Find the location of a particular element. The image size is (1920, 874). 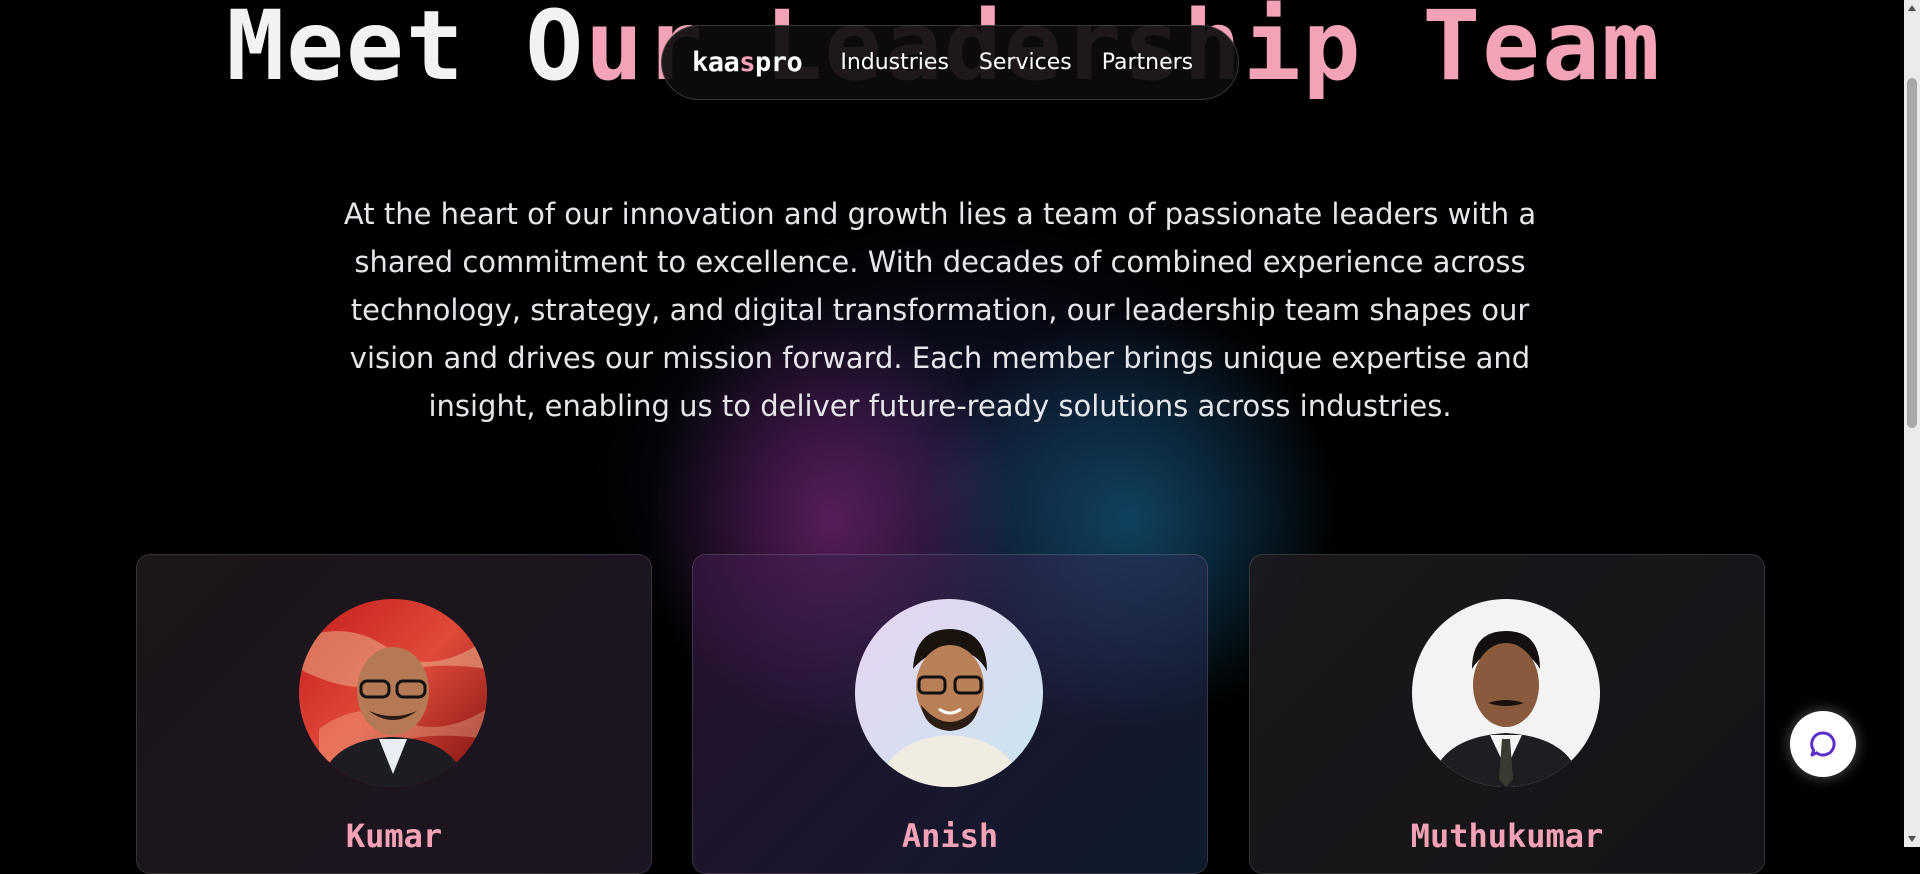

chat-bubble-icon is located at coordinates (1823, 744).